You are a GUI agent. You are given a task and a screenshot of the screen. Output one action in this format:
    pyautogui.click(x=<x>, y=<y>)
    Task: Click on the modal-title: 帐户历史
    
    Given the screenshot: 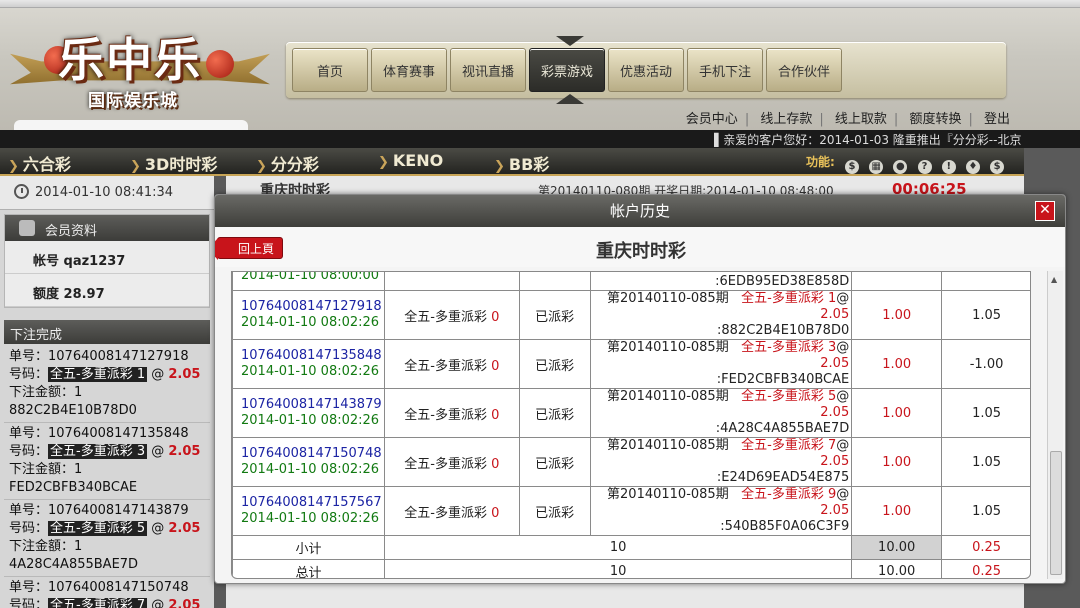 What is the action you would take?
    pyautogui.click(x=640, y=211)
    